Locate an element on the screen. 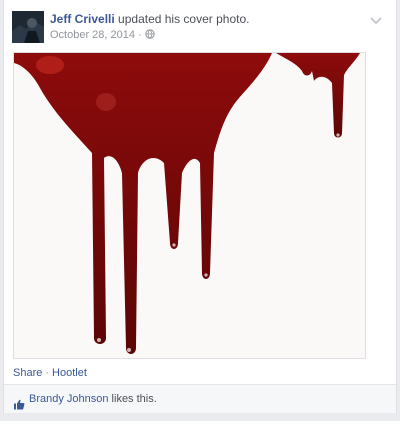 This screenshot has height=421, width=400. post-meta: October 28, 2014 · is located at coordinates (102, 35).